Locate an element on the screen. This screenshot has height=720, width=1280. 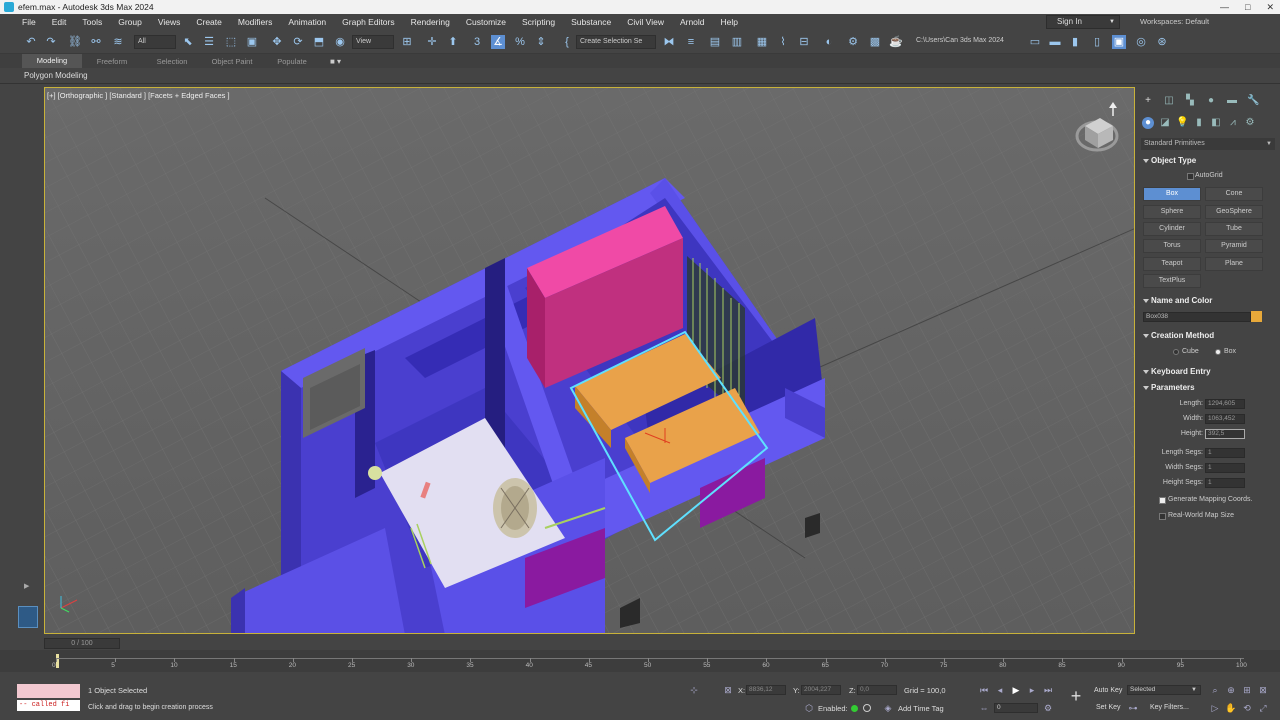
teapot-button: Teapot is located at coordinates (1172, 264).